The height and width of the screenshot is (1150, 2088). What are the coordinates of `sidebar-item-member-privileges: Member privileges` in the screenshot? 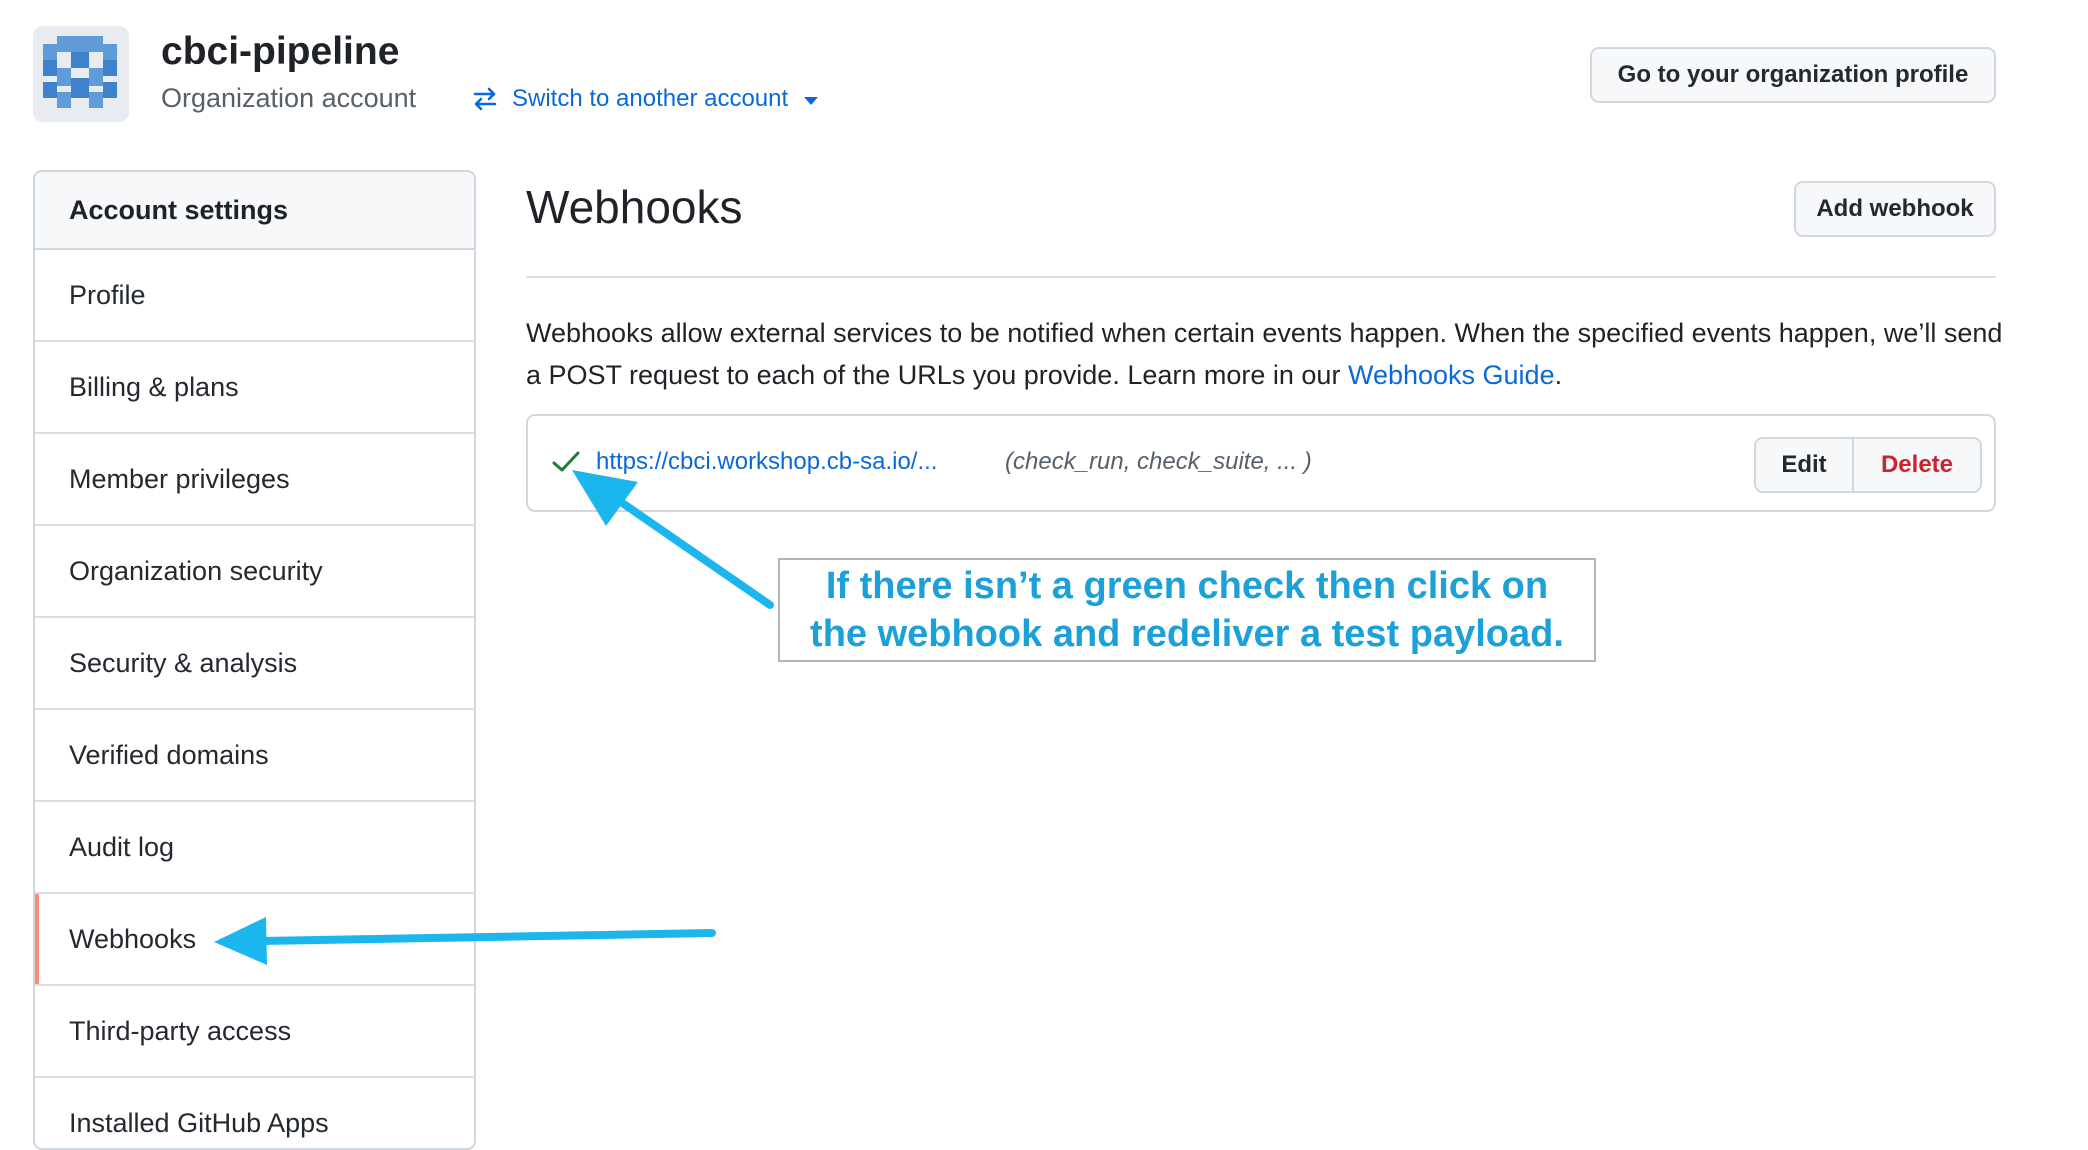 It's located at (254, 480).